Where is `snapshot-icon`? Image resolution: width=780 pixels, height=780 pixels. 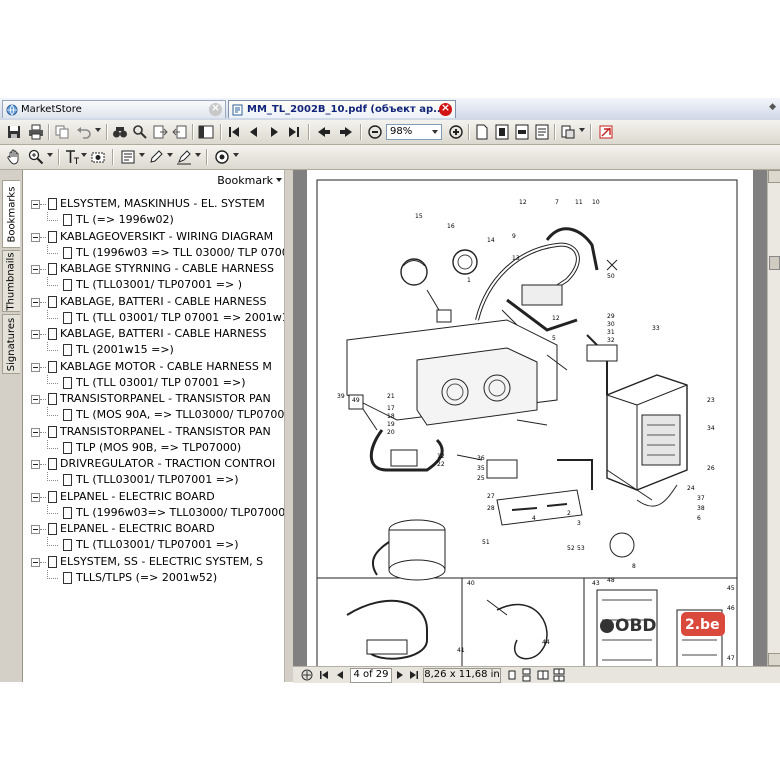 snapshot-icon is located at coordinates (98, 157).